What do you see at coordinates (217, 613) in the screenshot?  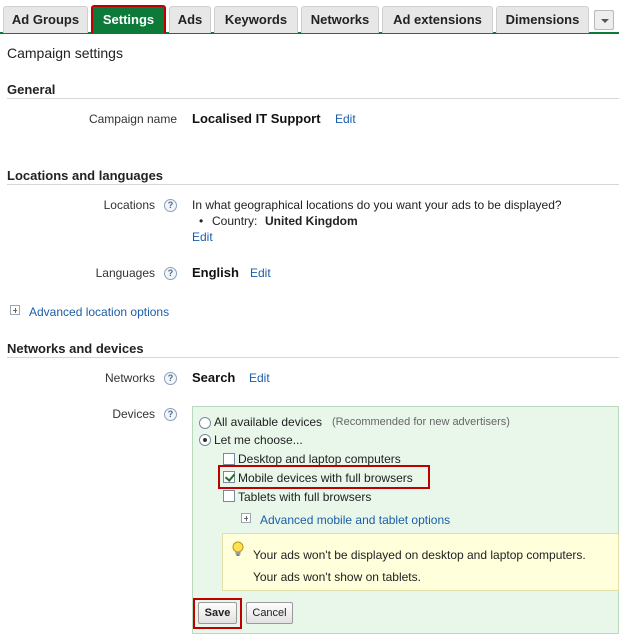 I see `save-button: Save` at bounding box center [217, 613].